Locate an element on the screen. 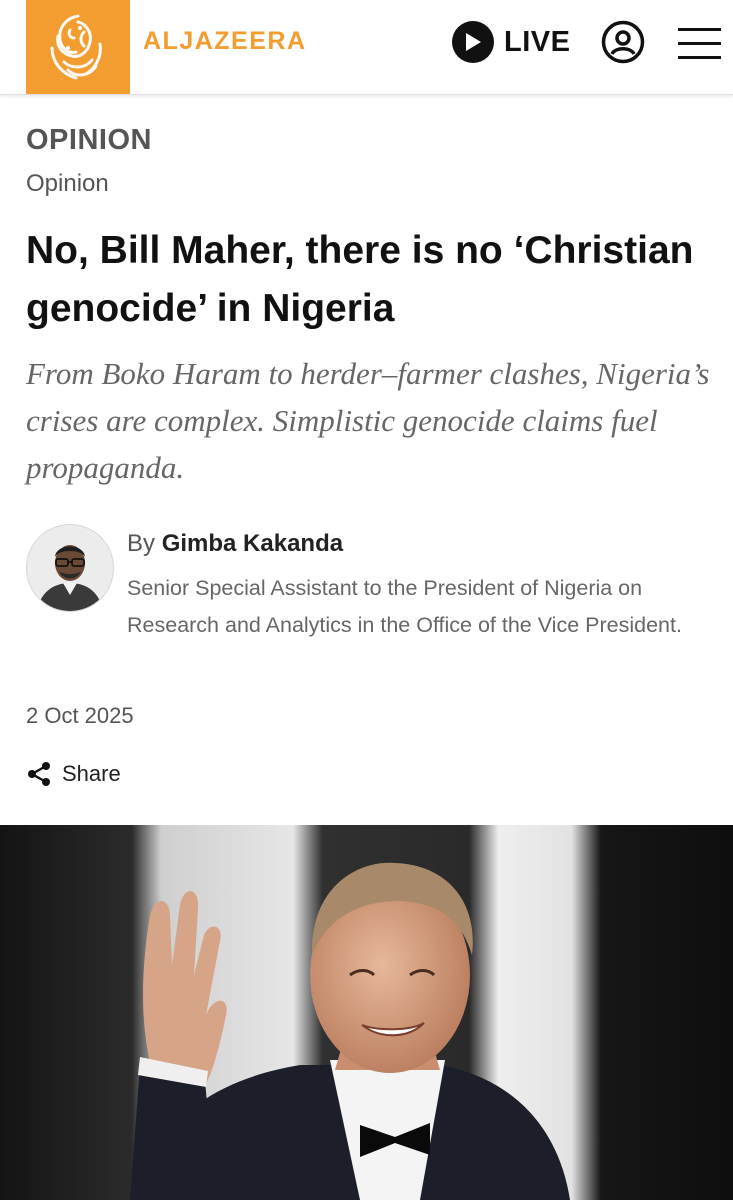 This screenshot has height=1200, width=733. subsection-label: Opinion is located at coordinates (67, 184).